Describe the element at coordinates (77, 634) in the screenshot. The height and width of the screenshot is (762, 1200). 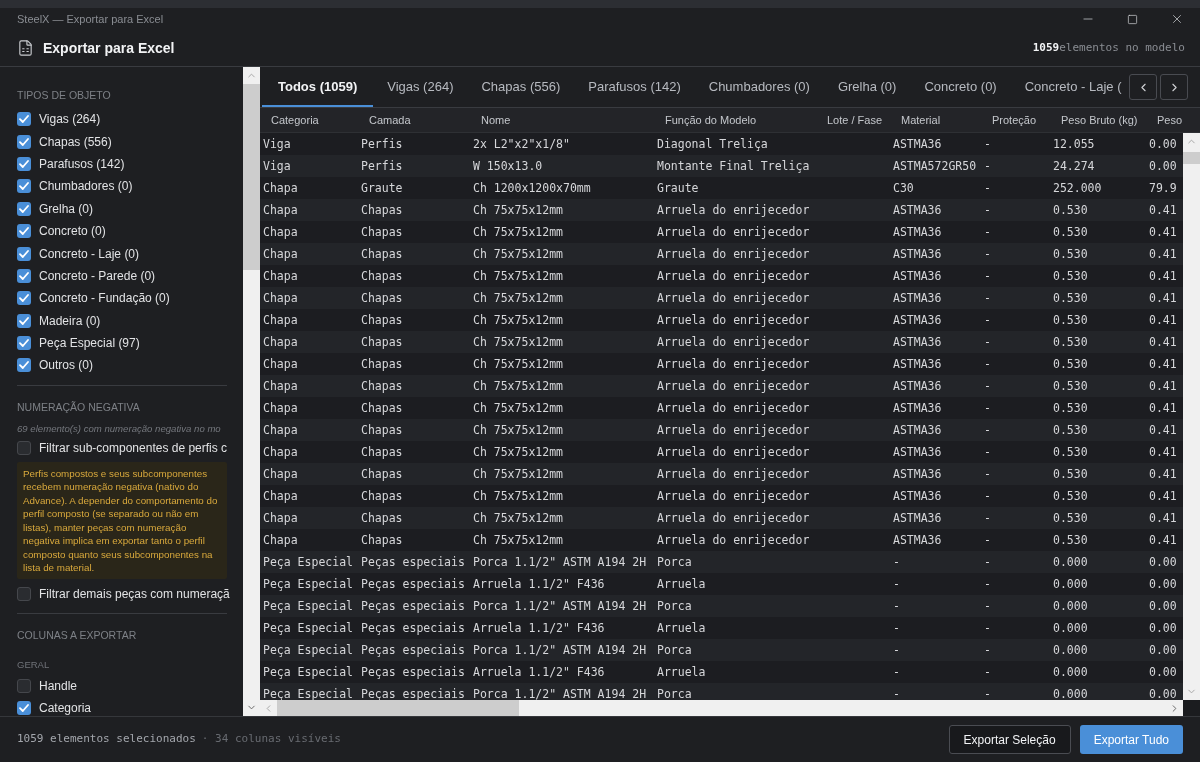
I see `section-heading: COLUNAS A EXPORTAR` at that location.